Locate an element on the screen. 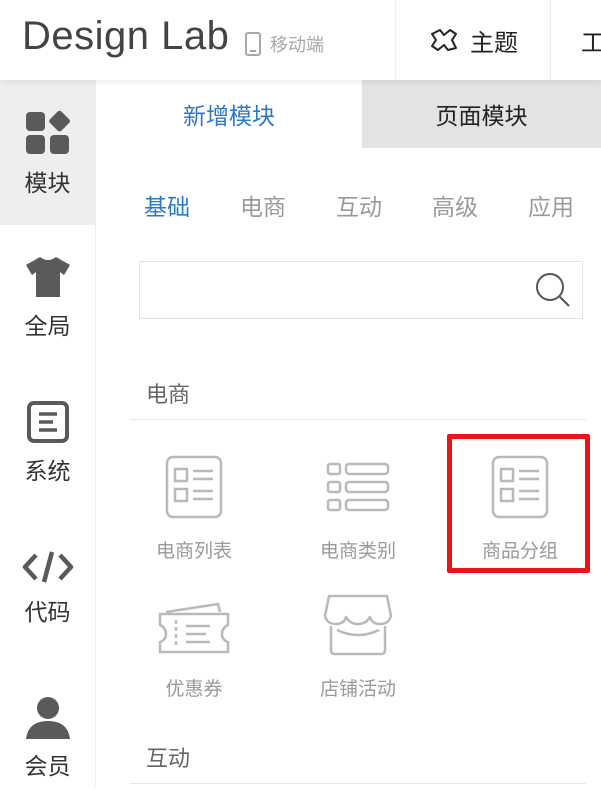 The image size is (601, 810). theme-icon is located at coordinates (444, 40).